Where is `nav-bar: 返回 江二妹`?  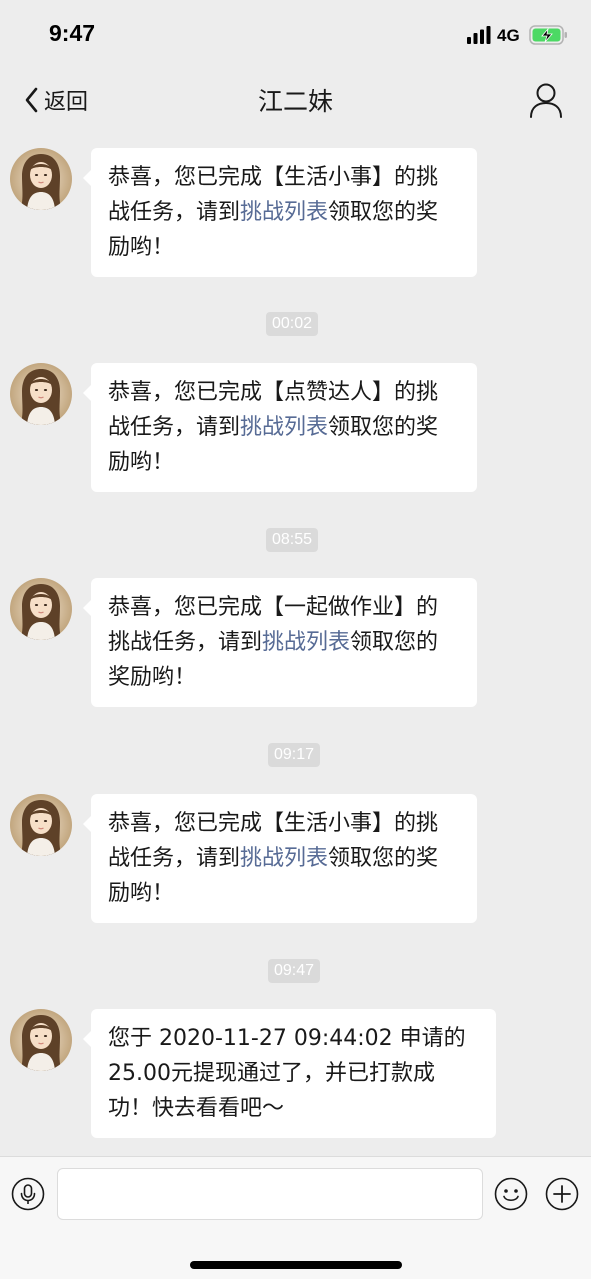
nav-bar: 返回 江二妹 is located at coordinates (295, 100).